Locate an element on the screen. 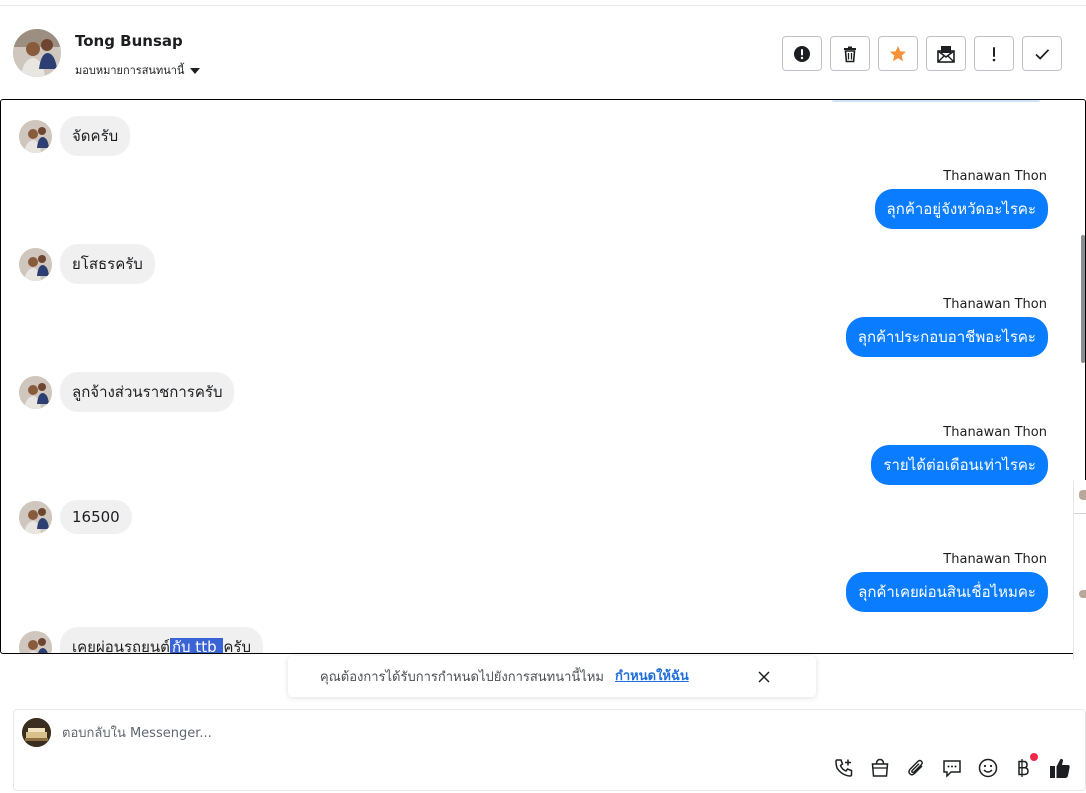 The width and height of the screenshot is (1086, 793). message-bubble: ลุกค้าเคยผ่อนสินเชื่อไหมคะ is located at coordinates (947, 592).